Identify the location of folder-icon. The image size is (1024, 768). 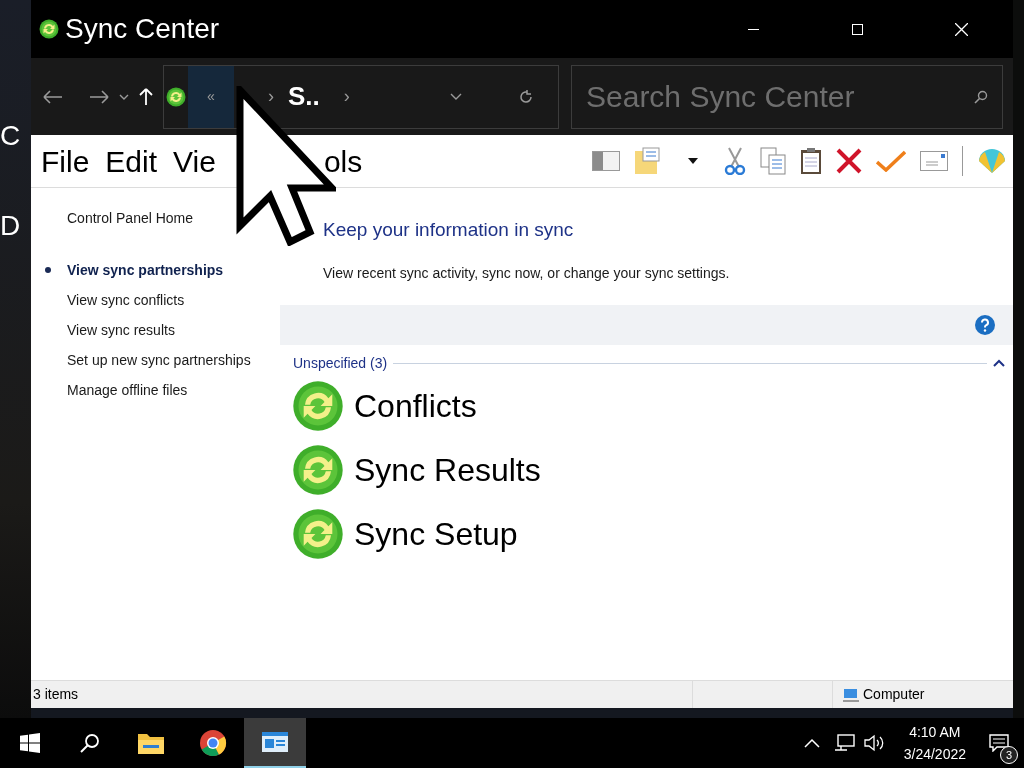
(151, 743).